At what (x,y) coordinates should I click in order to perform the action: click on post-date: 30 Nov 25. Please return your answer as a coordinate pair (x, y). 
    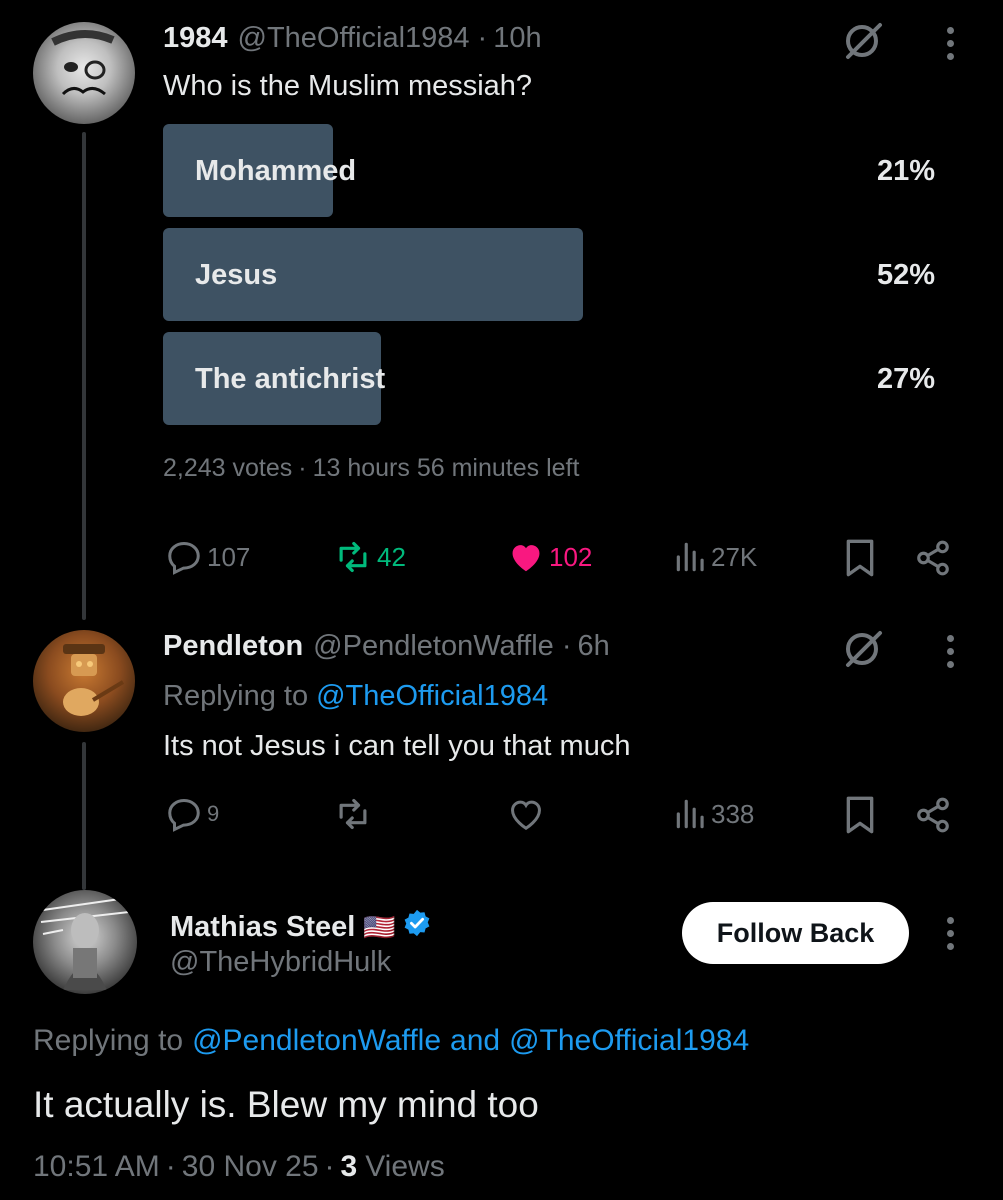
    Looking at the image, I should click on (250, 1167).